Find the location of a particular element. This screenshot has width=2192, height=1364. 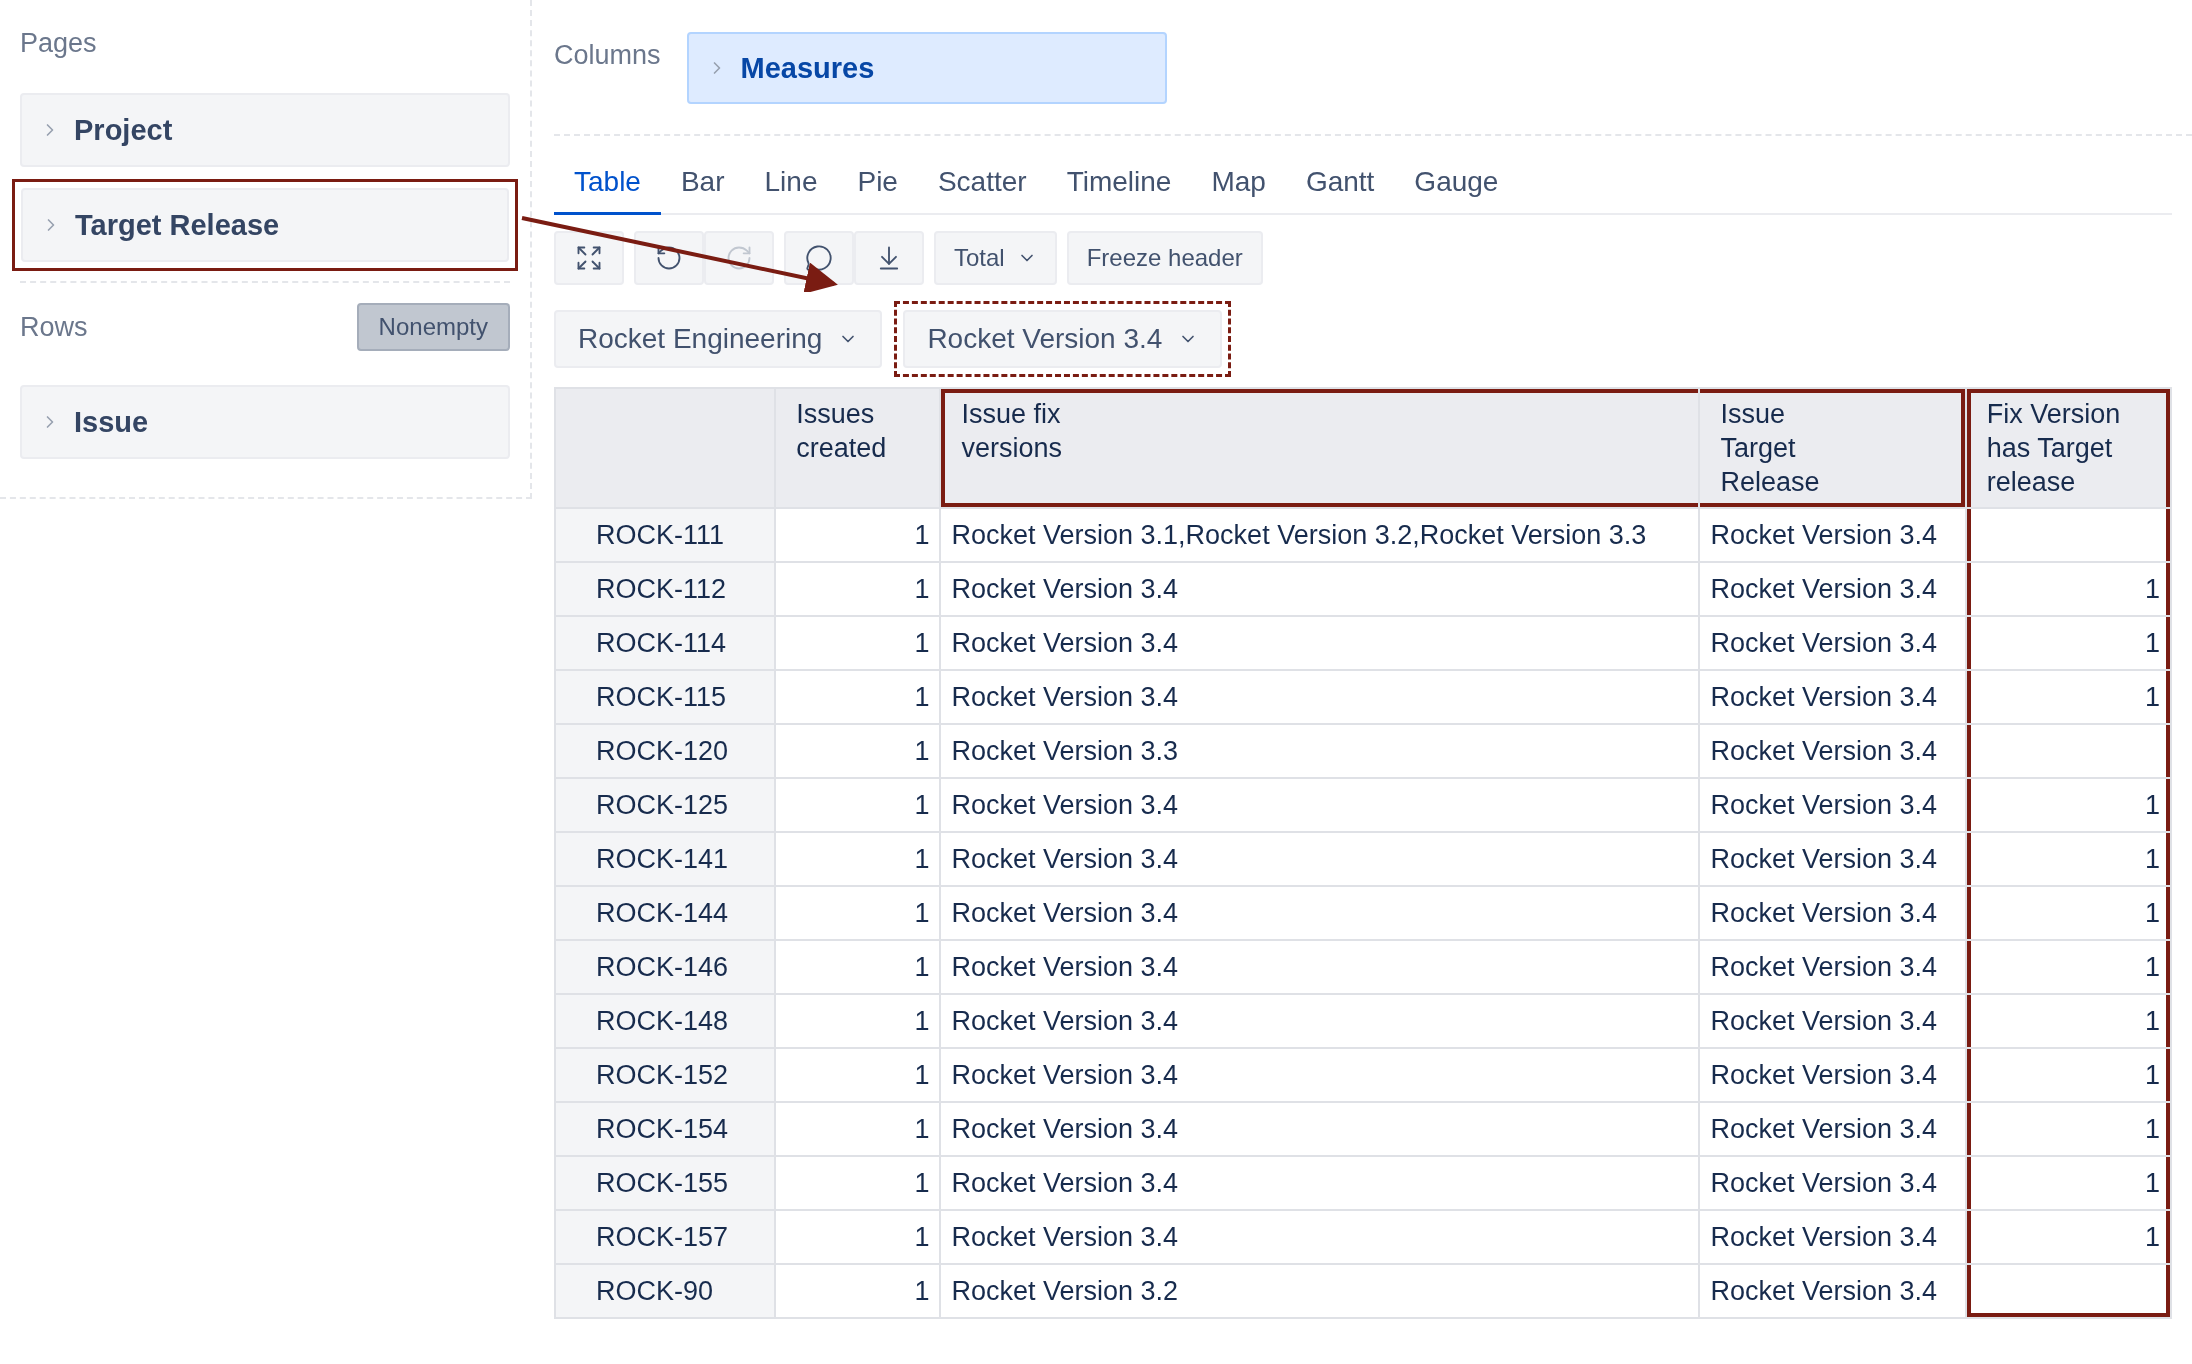

row-header: ROCK-114 is located at coordinates (665, 643).